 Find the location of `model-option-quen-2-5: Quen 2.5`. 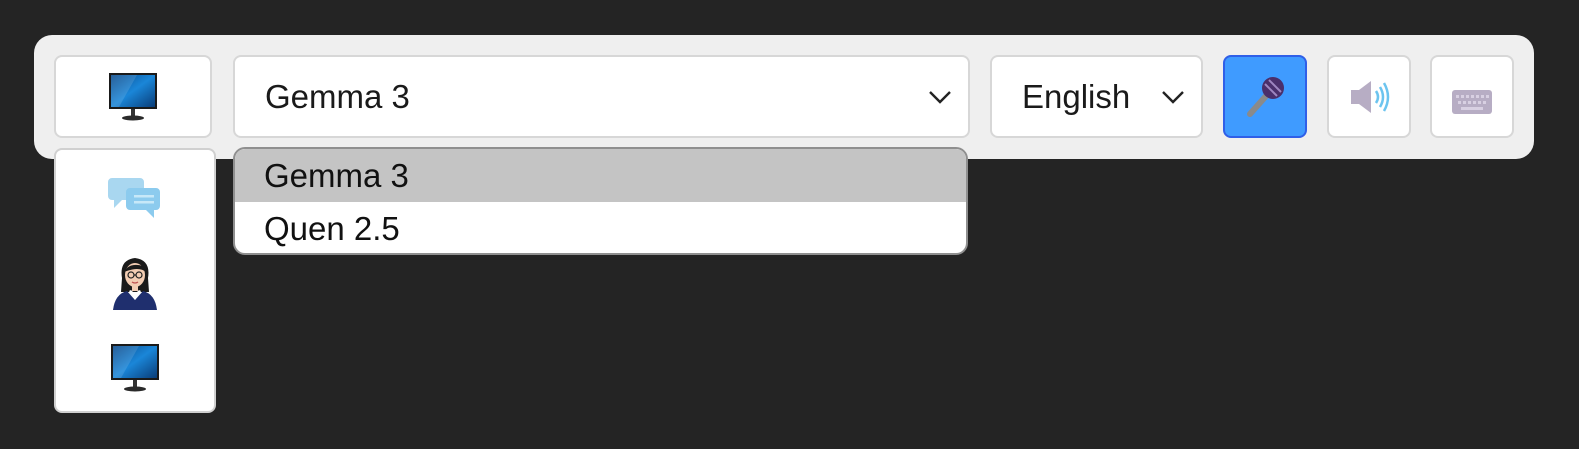

model-option-quen-2-5: Quen 2.5 is located at coordinates (600, 227).